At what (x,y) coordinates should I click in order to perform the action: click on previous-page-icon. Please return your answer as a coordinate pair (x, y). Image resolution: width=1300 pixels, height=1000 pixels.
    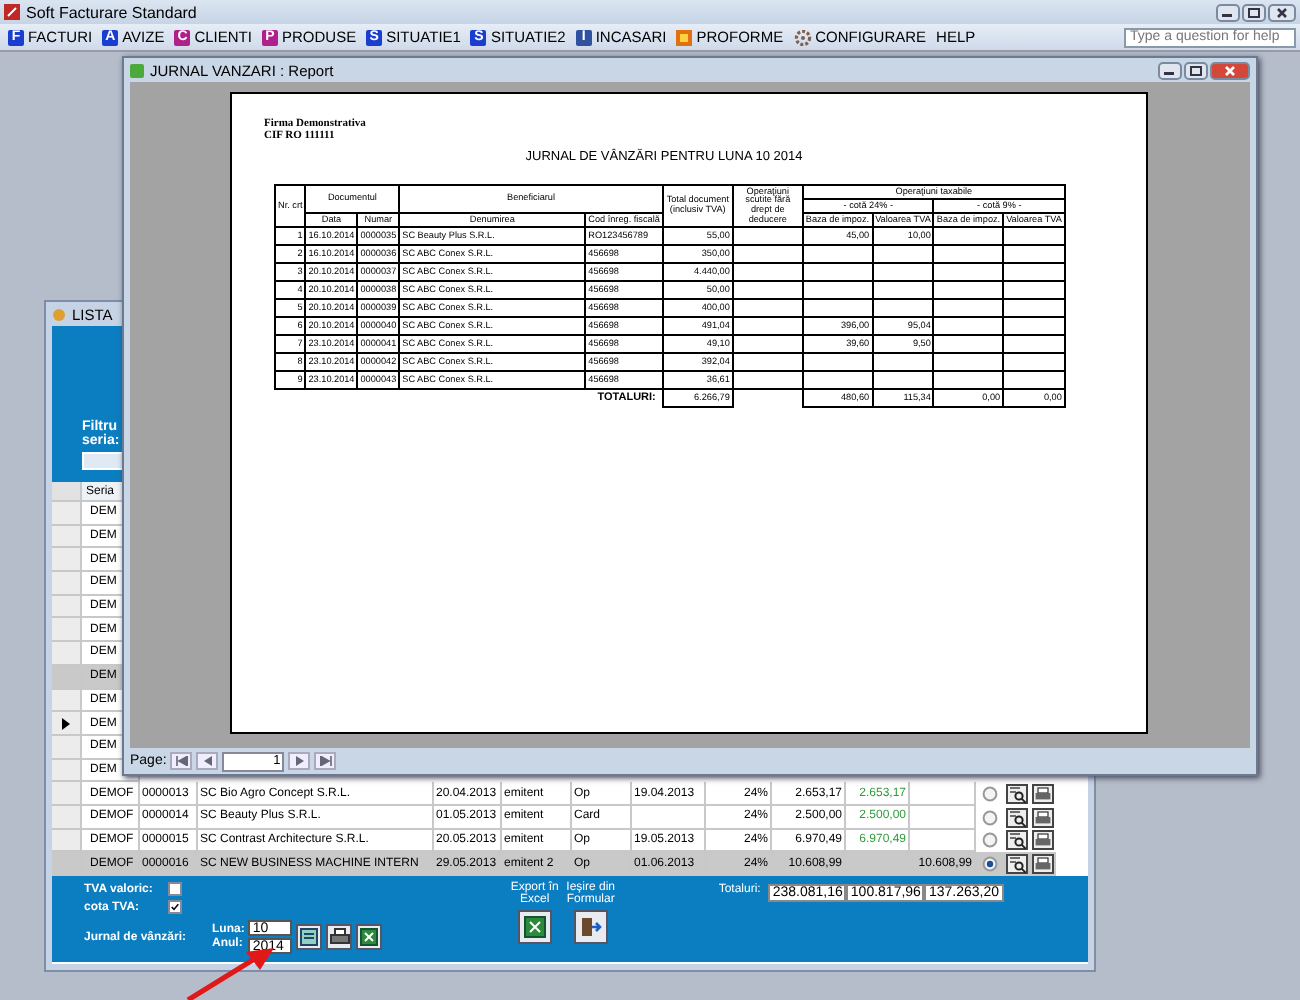
    Looking at the image, I should click on (207, 761).